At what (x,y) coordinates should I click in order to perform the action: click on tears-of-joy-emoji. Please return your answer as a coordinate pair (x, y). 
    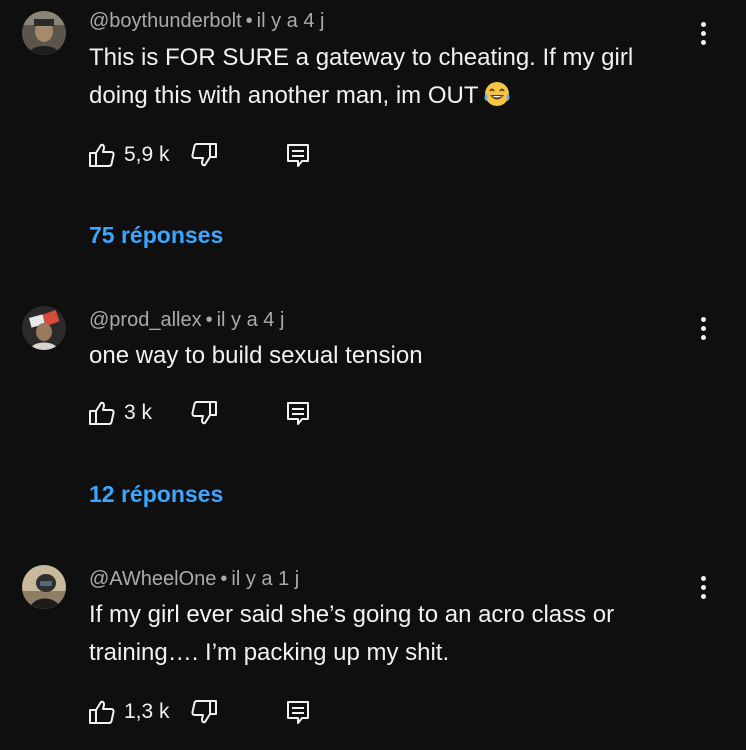
    Looking at the image, I should click on (497, 94).